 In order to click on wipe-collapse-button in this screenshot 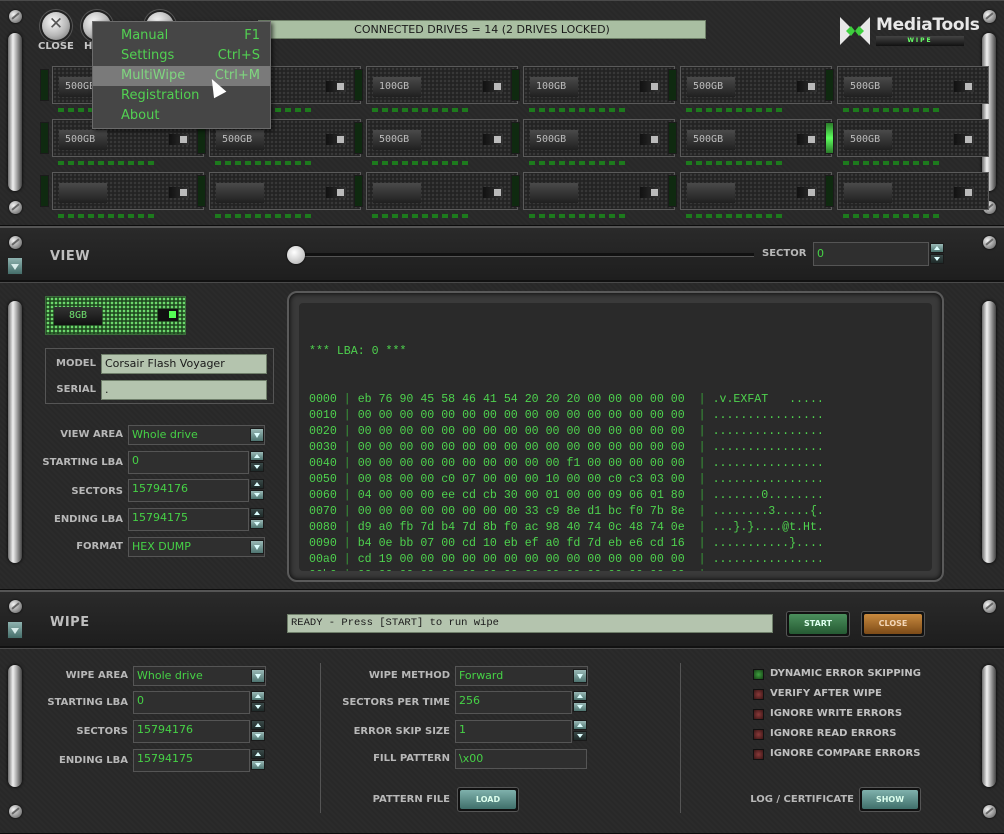, I will do `click(15, 630)`.